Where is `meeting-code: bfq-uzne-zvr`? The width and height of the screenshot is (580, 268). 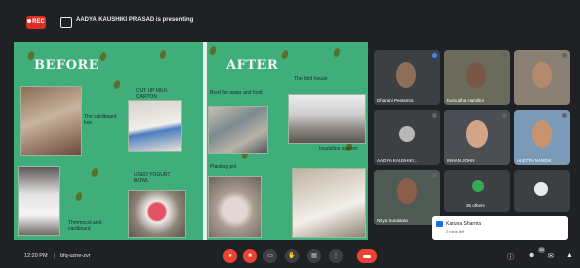
meeting-code: bfq-uzne-zvr is located at coordinates (75, 256).